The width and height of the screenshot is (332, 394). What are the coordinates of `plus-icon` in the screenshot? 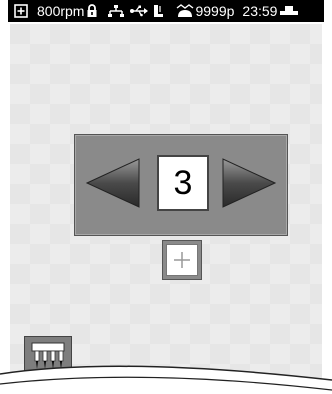 It's located at (182, 260).